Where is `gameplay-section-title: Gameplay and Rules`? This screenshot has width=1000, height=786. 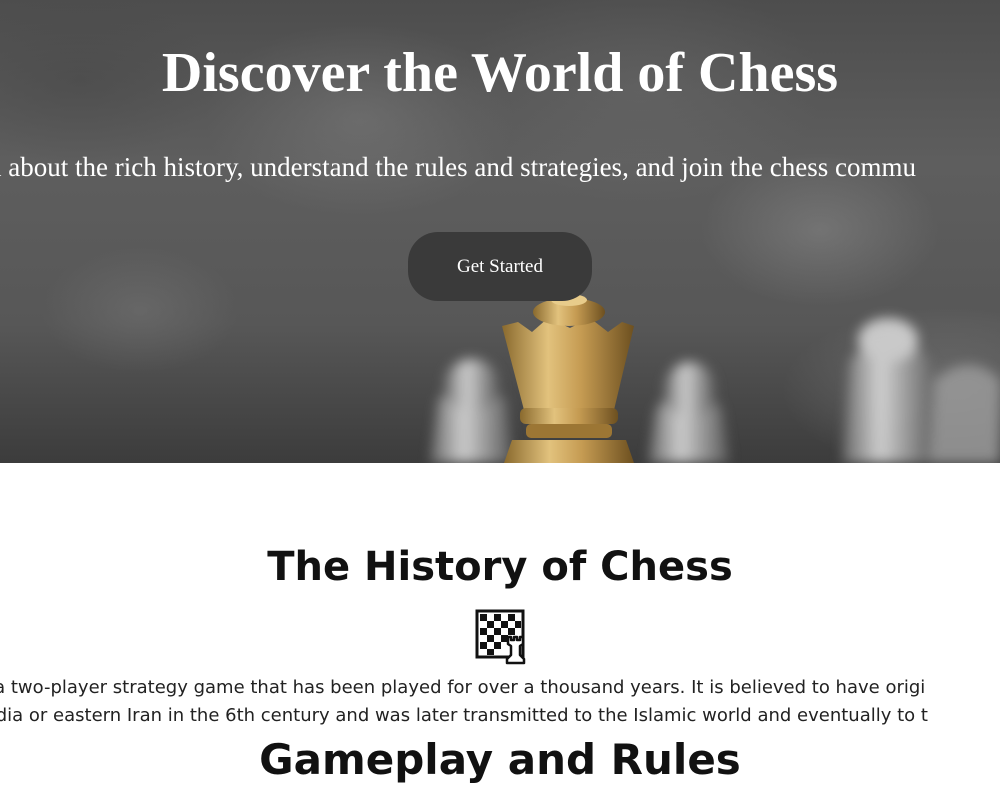 gameplay-section-title: Gameplay and Rules is located at coordinates (500, 759).